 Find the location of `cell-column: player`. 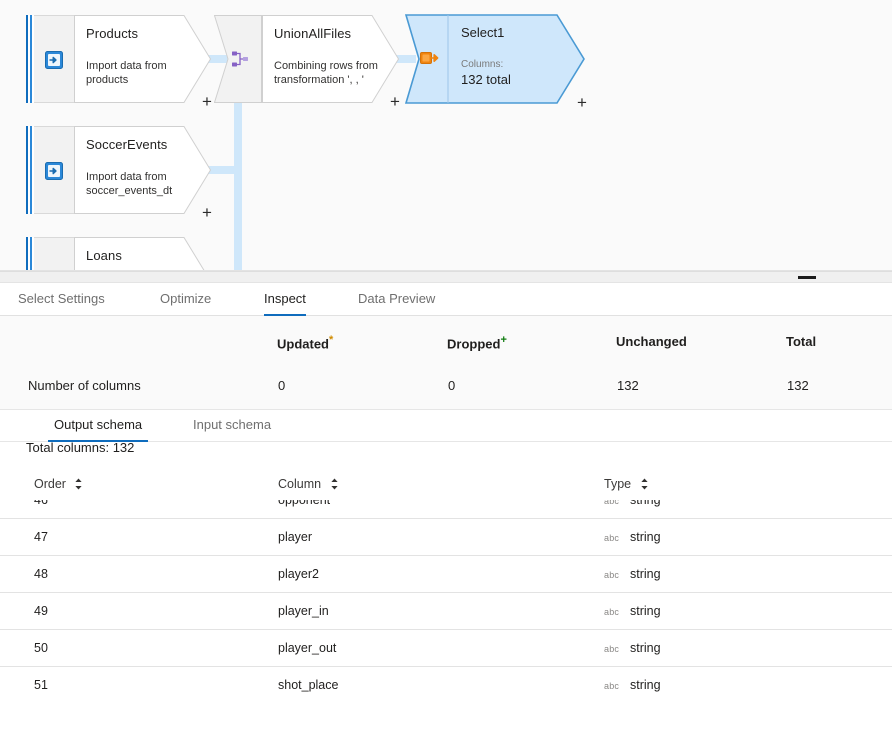

cell-column: player is located at coordinates (295, 537).